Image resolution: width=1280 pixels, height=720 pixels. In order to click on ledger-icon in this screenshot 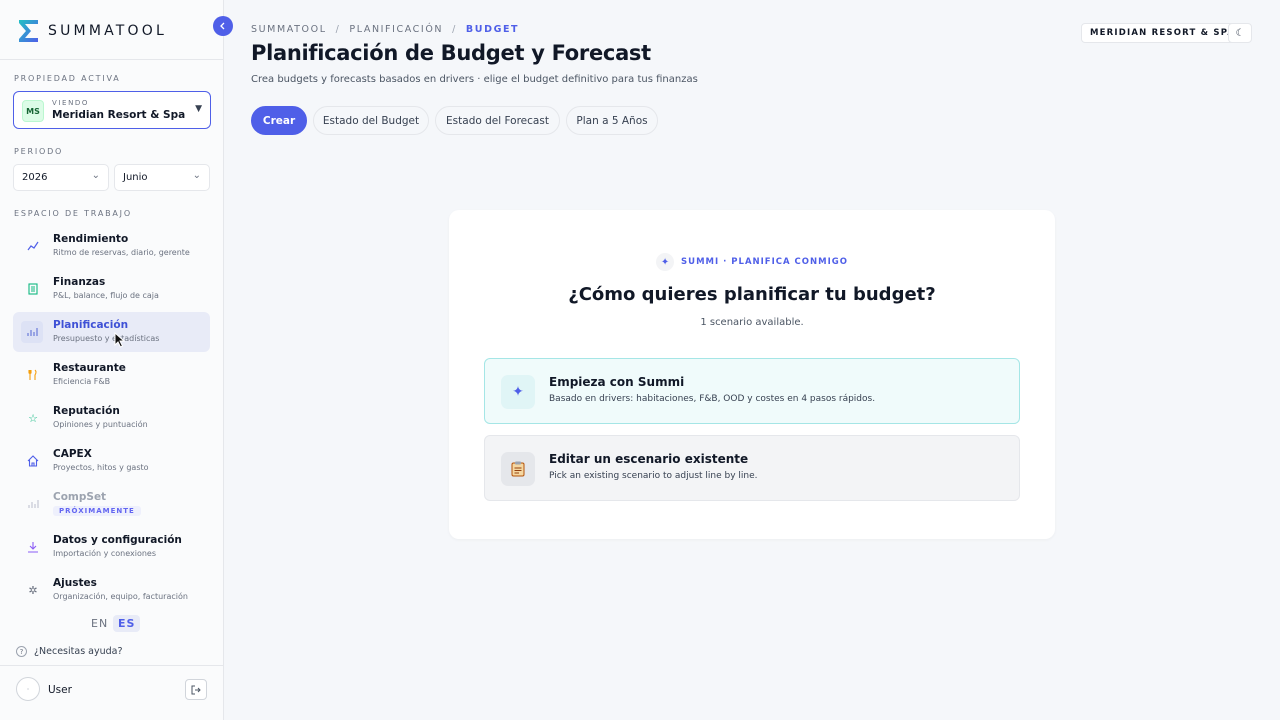, I will do `click(33, 289)`.